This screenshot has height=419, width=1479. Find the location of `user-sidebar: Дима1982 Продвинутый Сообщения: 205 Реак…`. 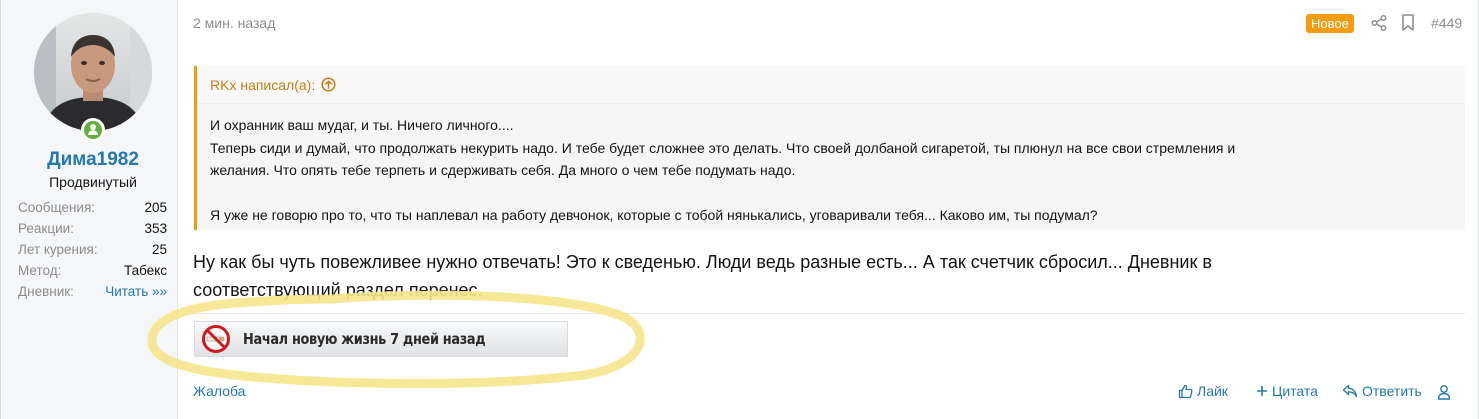

user-sidebar: Дима1982 Продвинутый Сообщения: 205 Реак… is located at coordinates (90, 209).